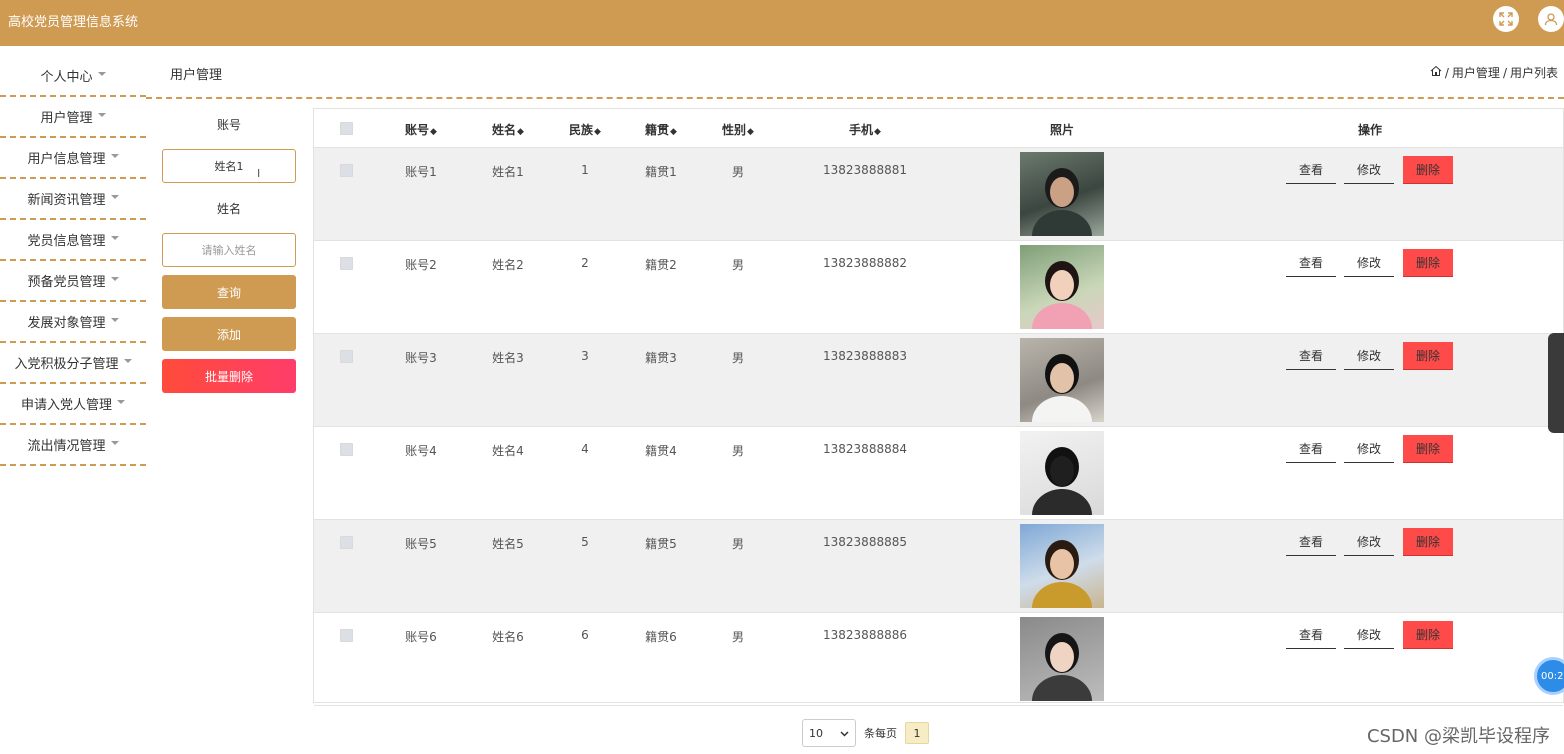  Describe the element at coordinates (865, 449) in the screenshot. I see `cell-phone: 13823888884` at that location.